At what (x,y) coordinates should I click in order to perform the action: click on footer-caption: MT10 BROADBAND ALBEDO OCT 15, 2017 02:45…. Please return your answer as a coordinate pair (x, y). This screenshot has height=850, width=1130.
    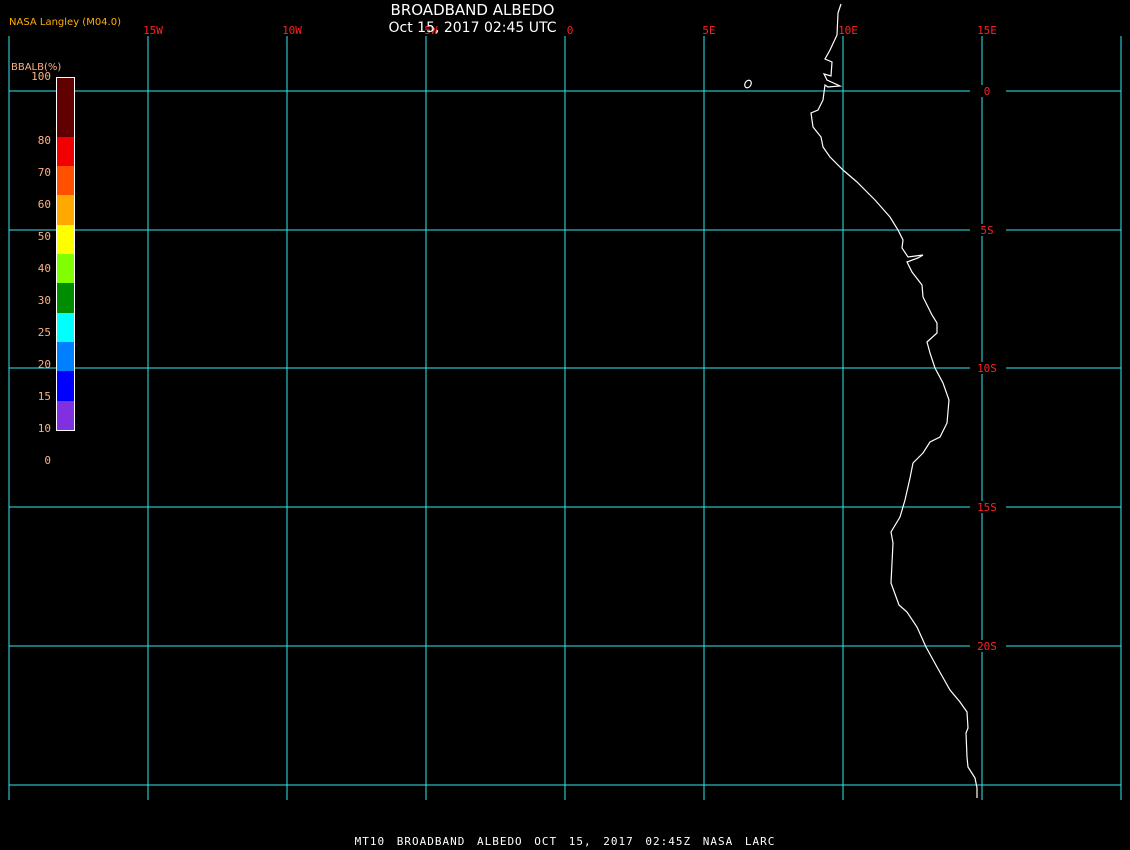
    Looking at the image, I should click on (565, 841).